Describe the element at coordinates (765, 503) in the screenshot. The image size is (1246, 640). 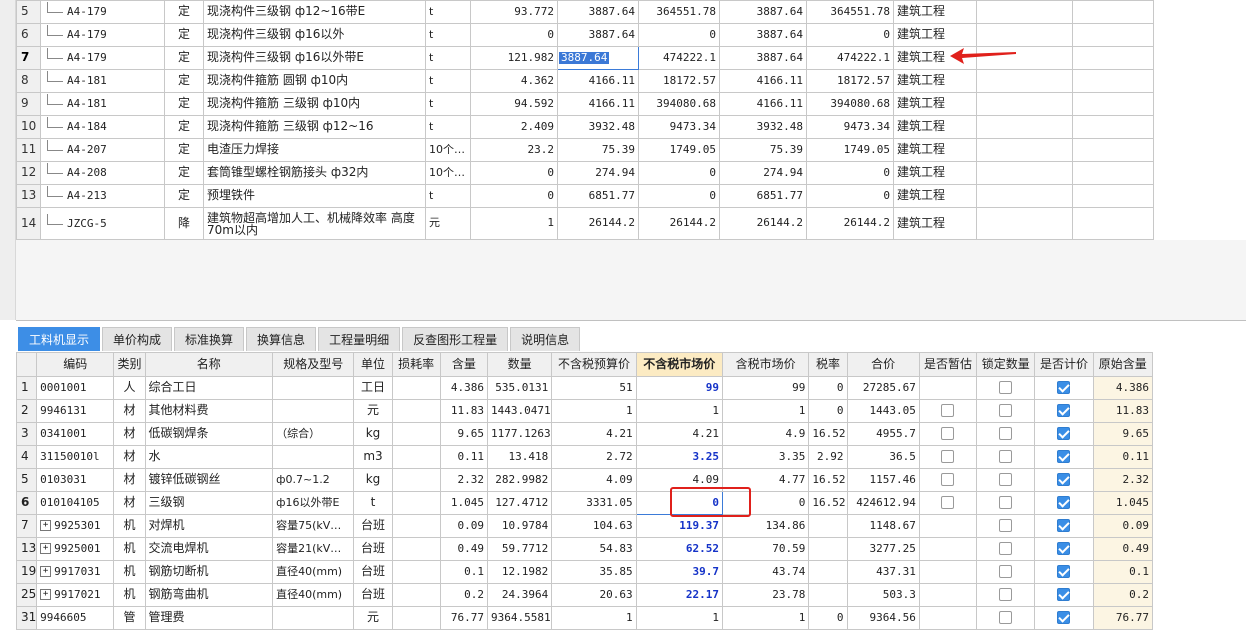
I see `resource-tax-market-price: 0` at that location.